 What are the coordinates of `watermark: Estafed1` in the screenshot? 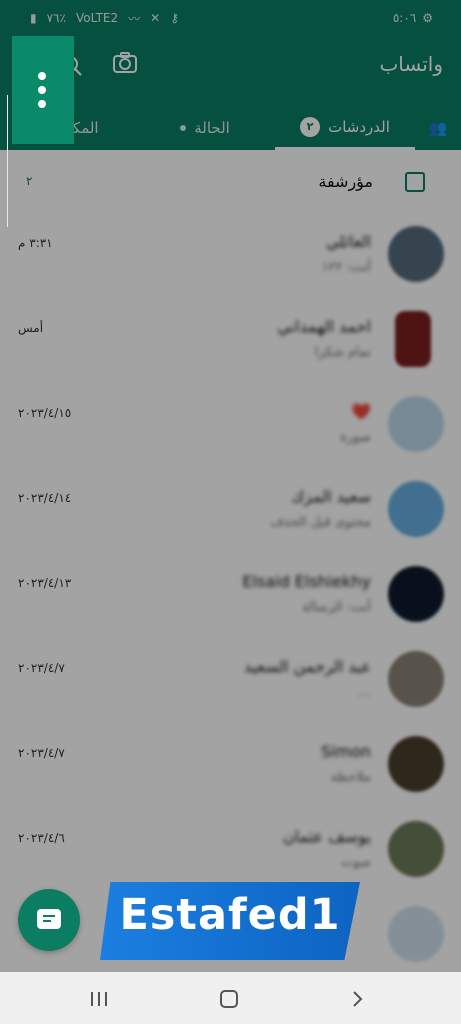 It's located at (230, 921).